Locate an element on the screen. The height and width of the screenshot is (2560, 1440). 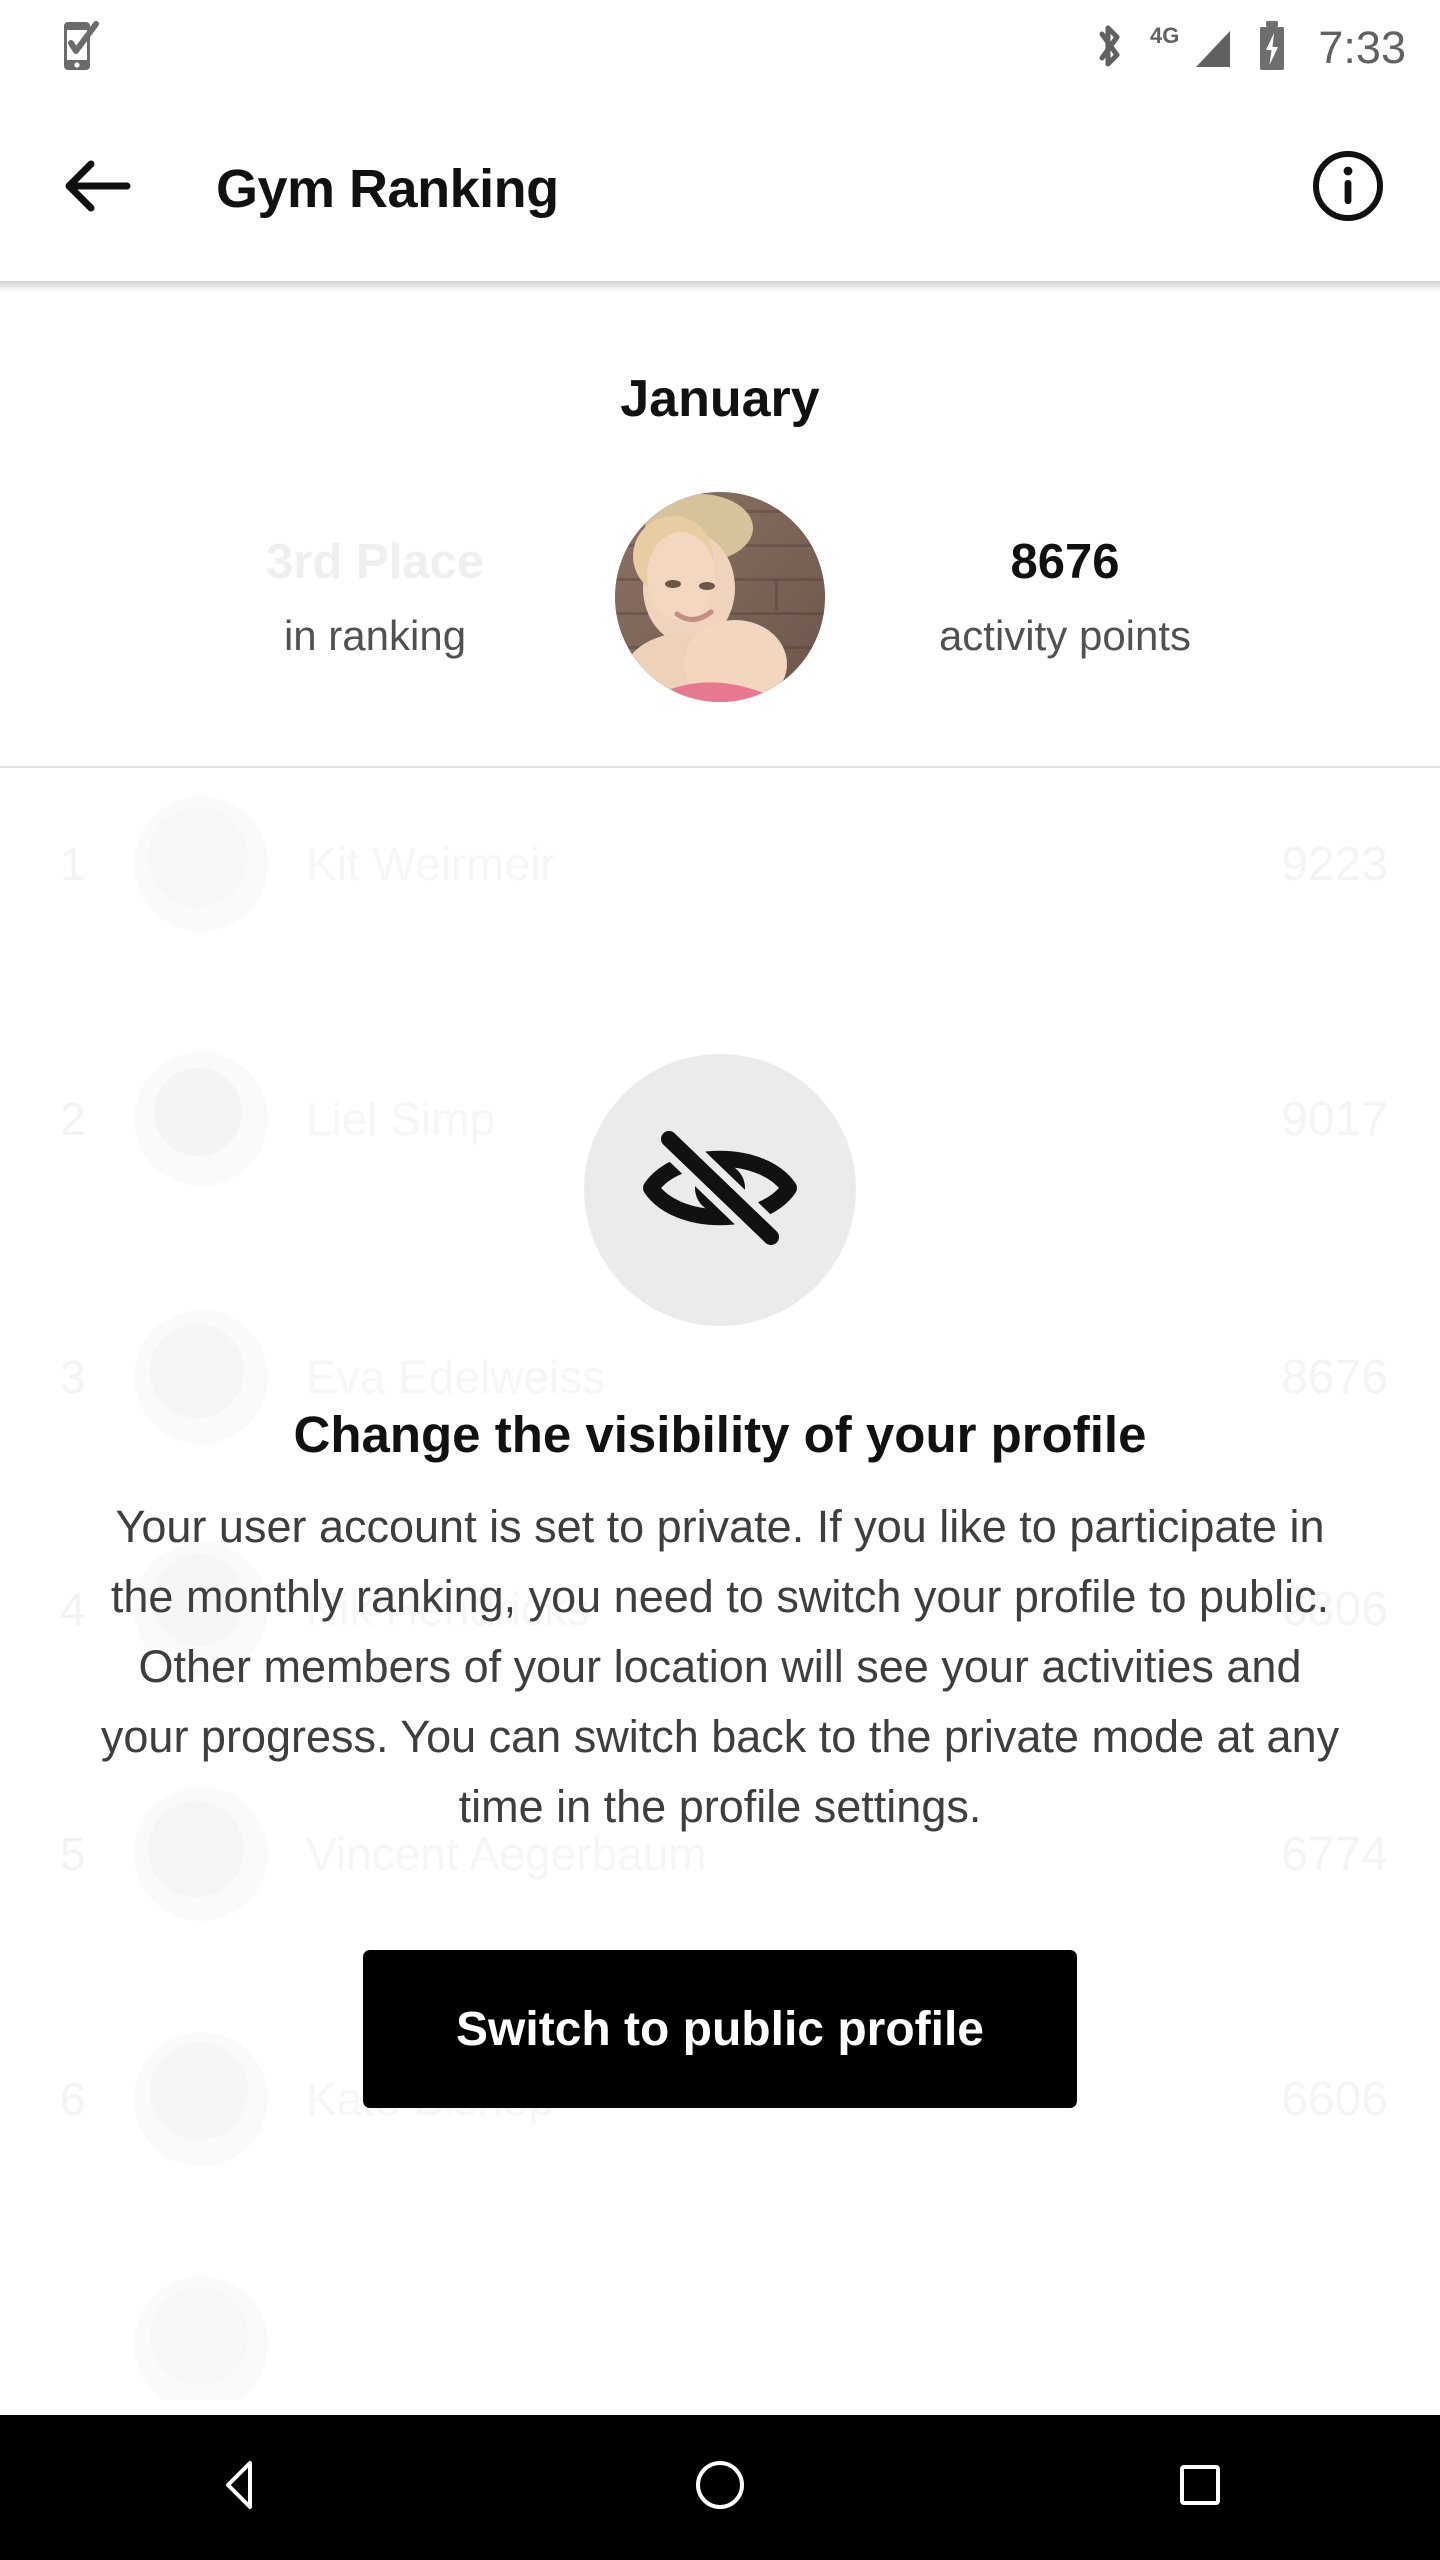
status-bar-clock: 7:33 is located at coordinates (1362, 47).